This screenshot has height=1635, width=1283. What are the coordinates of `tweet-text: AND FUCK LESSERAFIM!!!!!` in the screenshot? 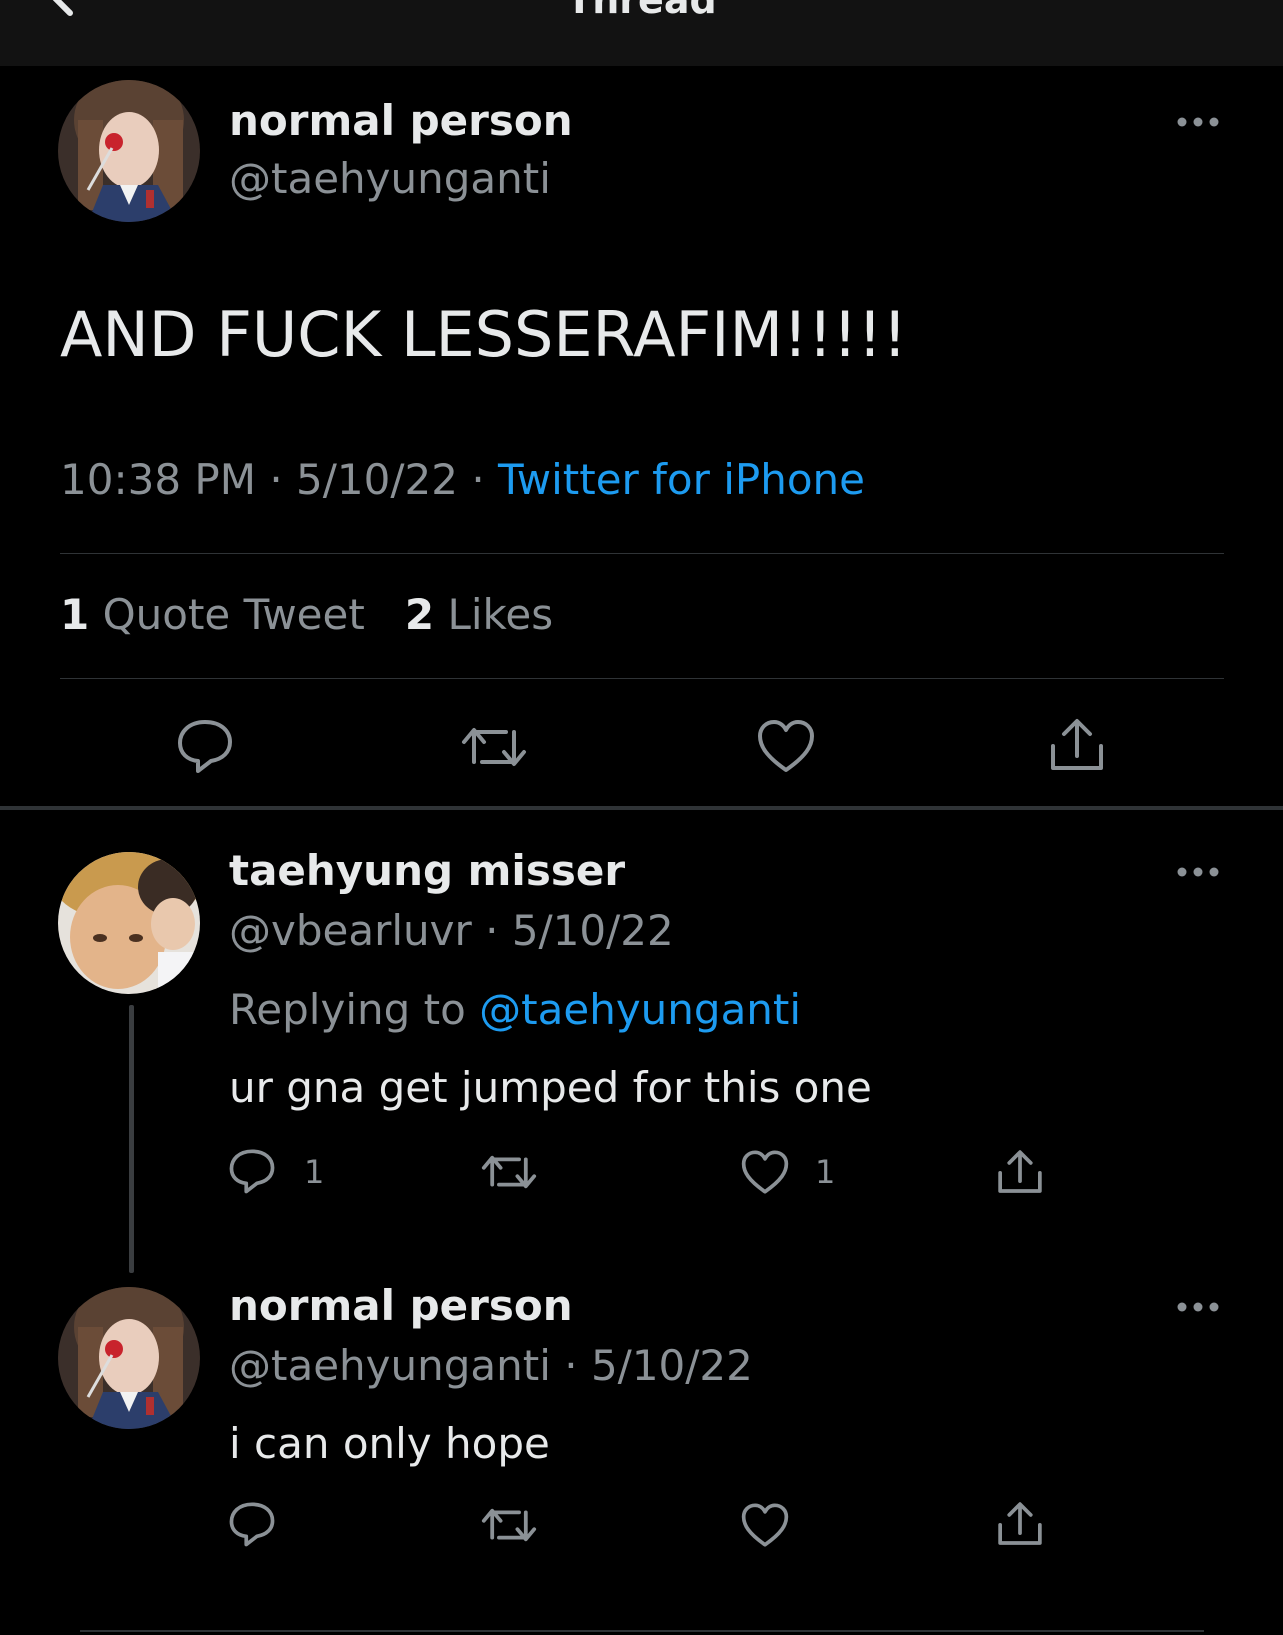 It's located at (484, 334).